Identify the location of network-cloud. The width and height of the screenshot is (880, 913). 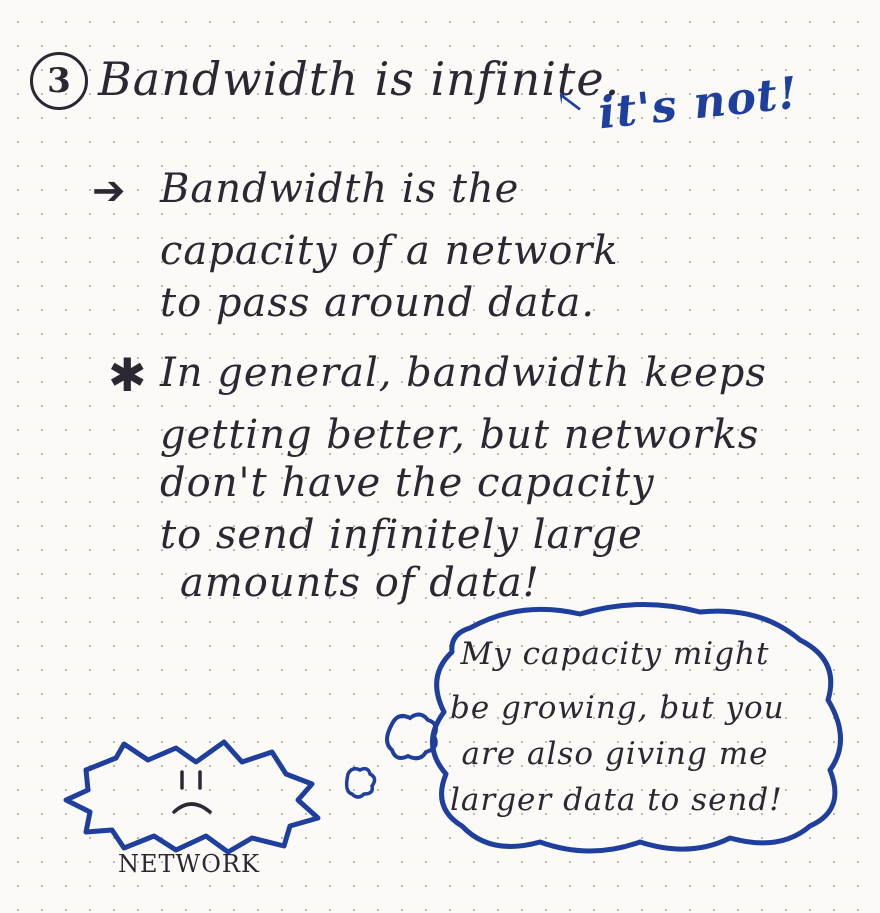
(192, 797).